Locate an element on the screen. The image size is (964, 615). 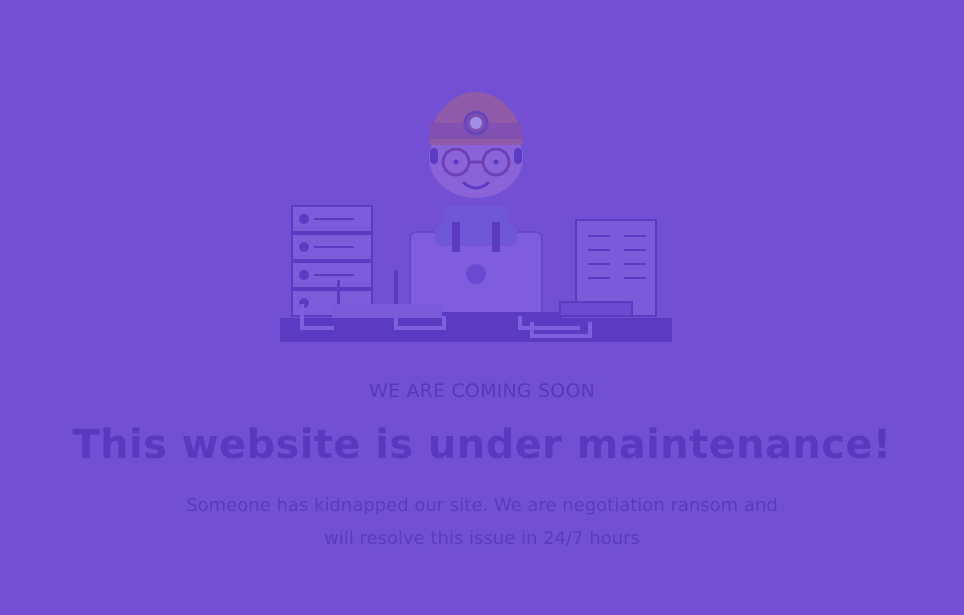
page-title: This website is under maintenance! is located at coordinates (482, 445).